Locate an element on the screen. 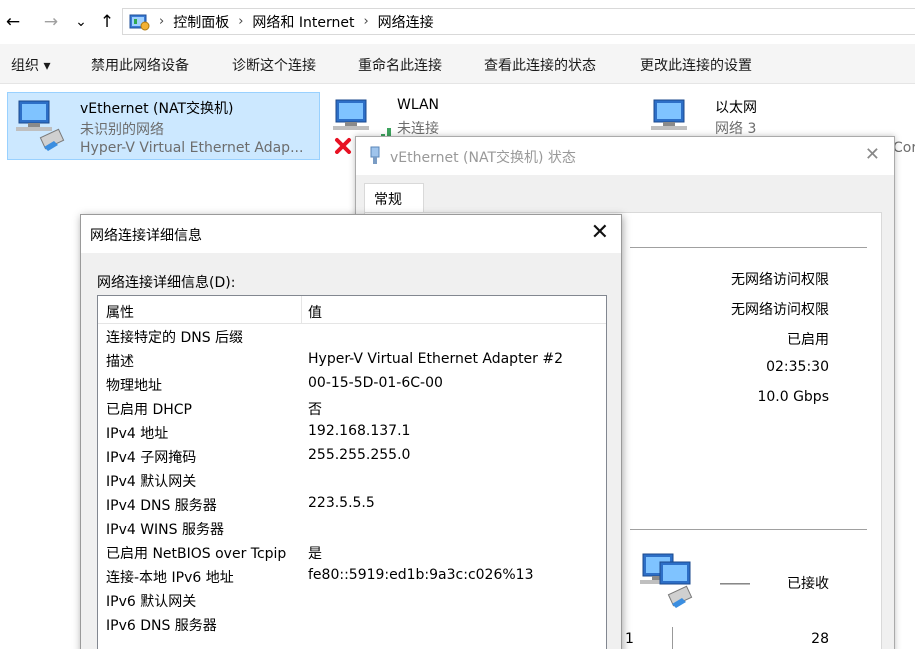 The image size is (915, 649). property-name: IPv6 默认网关 is located at coordinates (151, 602).